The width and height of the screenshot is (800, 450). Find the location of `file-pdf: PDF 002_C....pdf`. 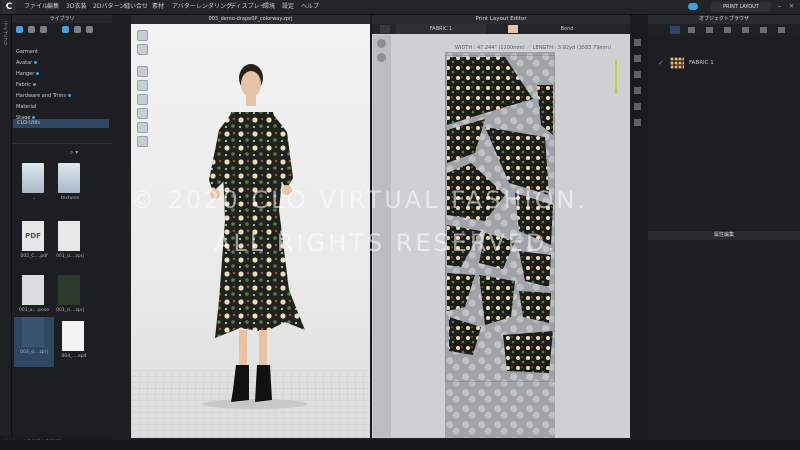

file-pdf: PDF 002_C....pdf is located at coordinates (34, 245).